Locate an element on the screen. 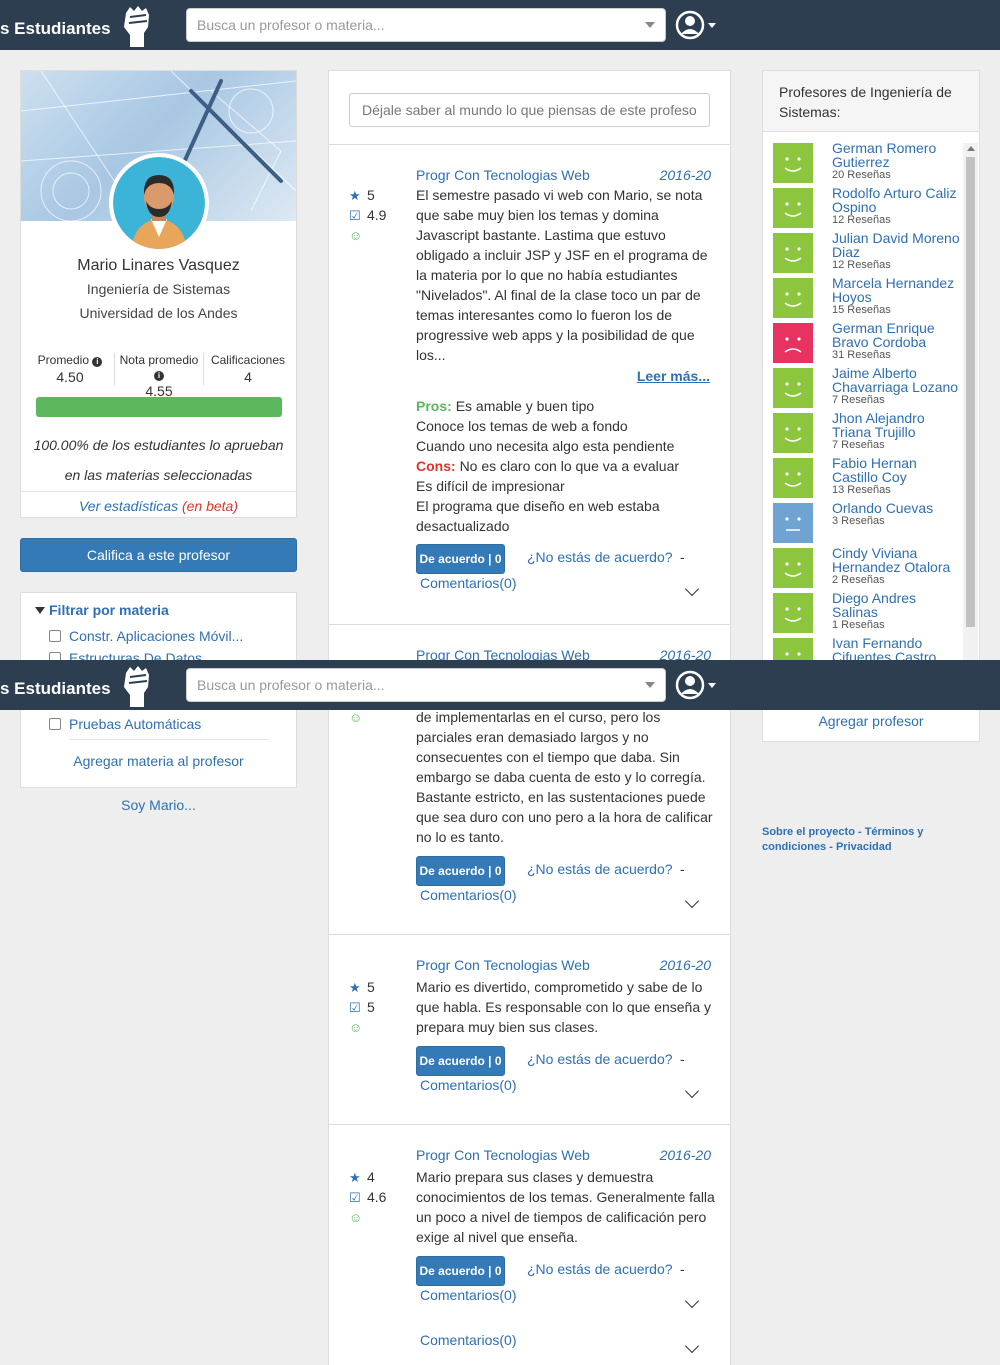  professor-list-item: Jhon Alejandro Triana Trujillo 7 Reseñas is located at coordinates (868, 433).